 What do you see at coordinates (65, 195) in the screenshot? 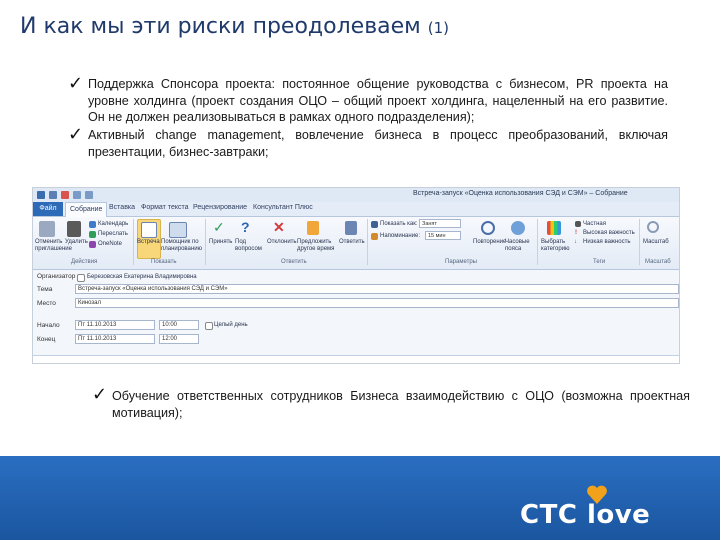
I see `close-icon` at bounding box center [65, 195].